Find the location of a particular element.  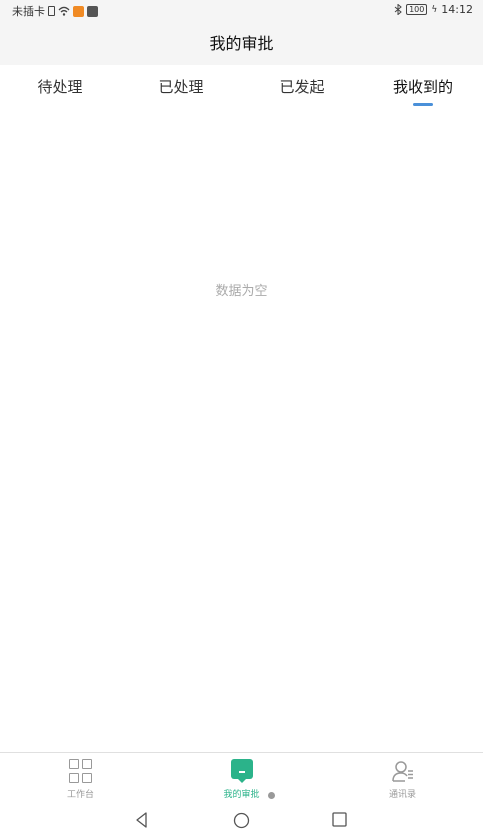

nav-label: 通讯录 is located at coordinates (402, 795).